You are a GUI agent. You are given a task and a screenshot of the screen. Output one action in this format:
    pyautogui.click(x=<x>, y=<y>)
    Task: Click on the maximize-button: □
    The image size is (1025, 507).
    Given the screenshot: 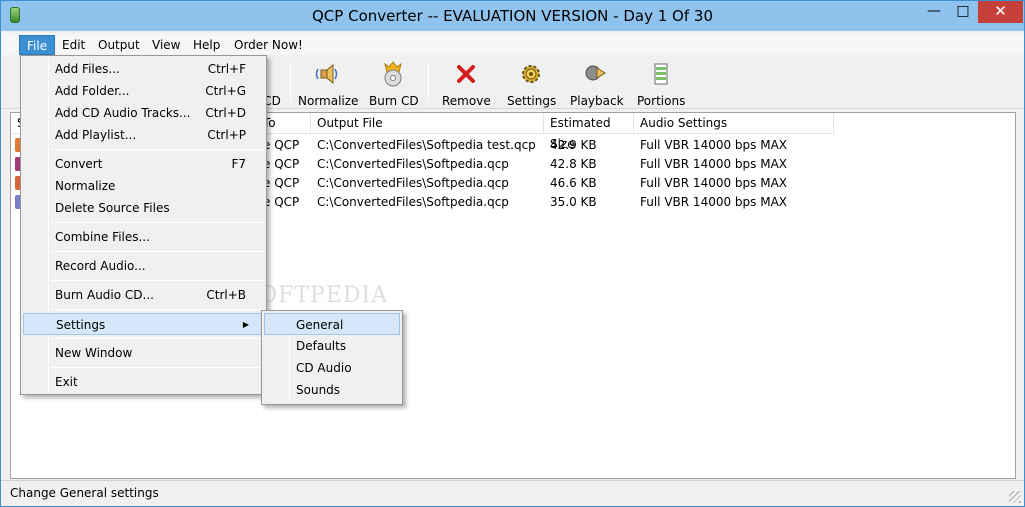 What is the action you would take?
    pyautogui.click(x=963, y=12)
    